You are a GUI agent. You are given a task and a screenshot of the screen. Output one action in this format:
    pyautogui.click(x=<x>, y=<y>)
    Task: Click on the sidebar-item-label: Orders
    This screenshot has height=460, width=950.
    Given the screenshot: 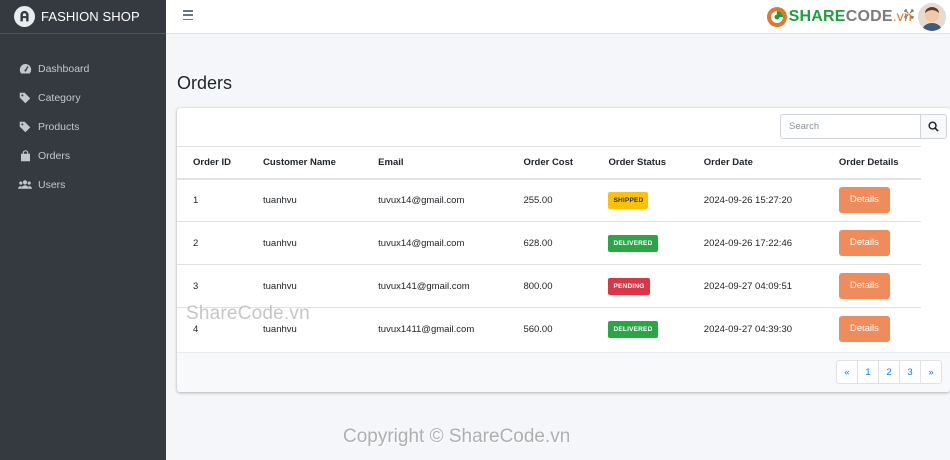 What is the action you would take?
    pyautogui.click(x=54, y=155)
    